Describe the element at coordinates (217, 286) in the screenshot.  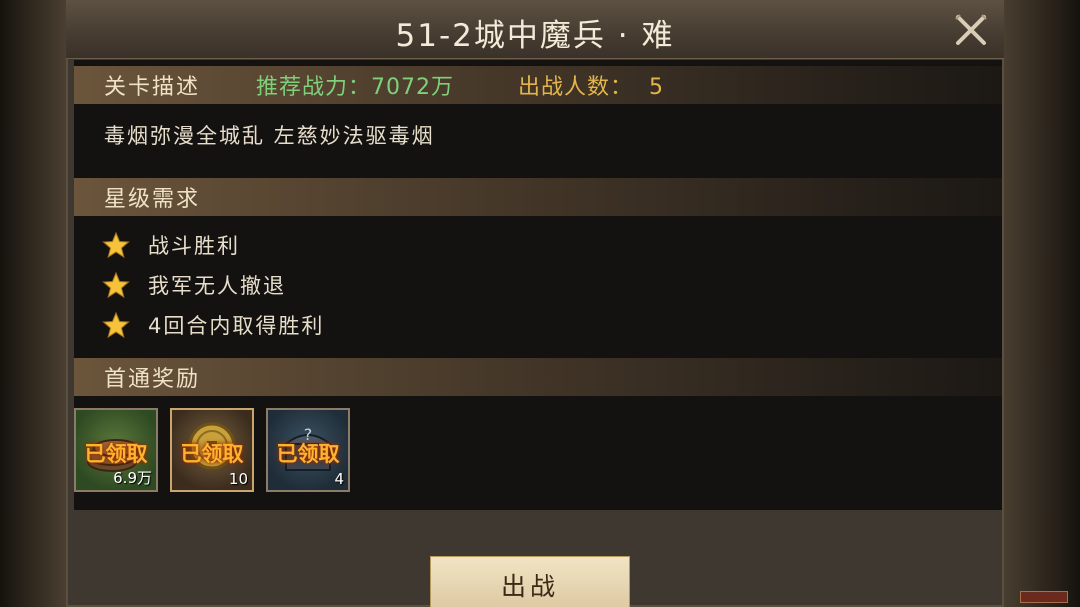
I see `star-requirement-label: 我军无人撤退` at that location.